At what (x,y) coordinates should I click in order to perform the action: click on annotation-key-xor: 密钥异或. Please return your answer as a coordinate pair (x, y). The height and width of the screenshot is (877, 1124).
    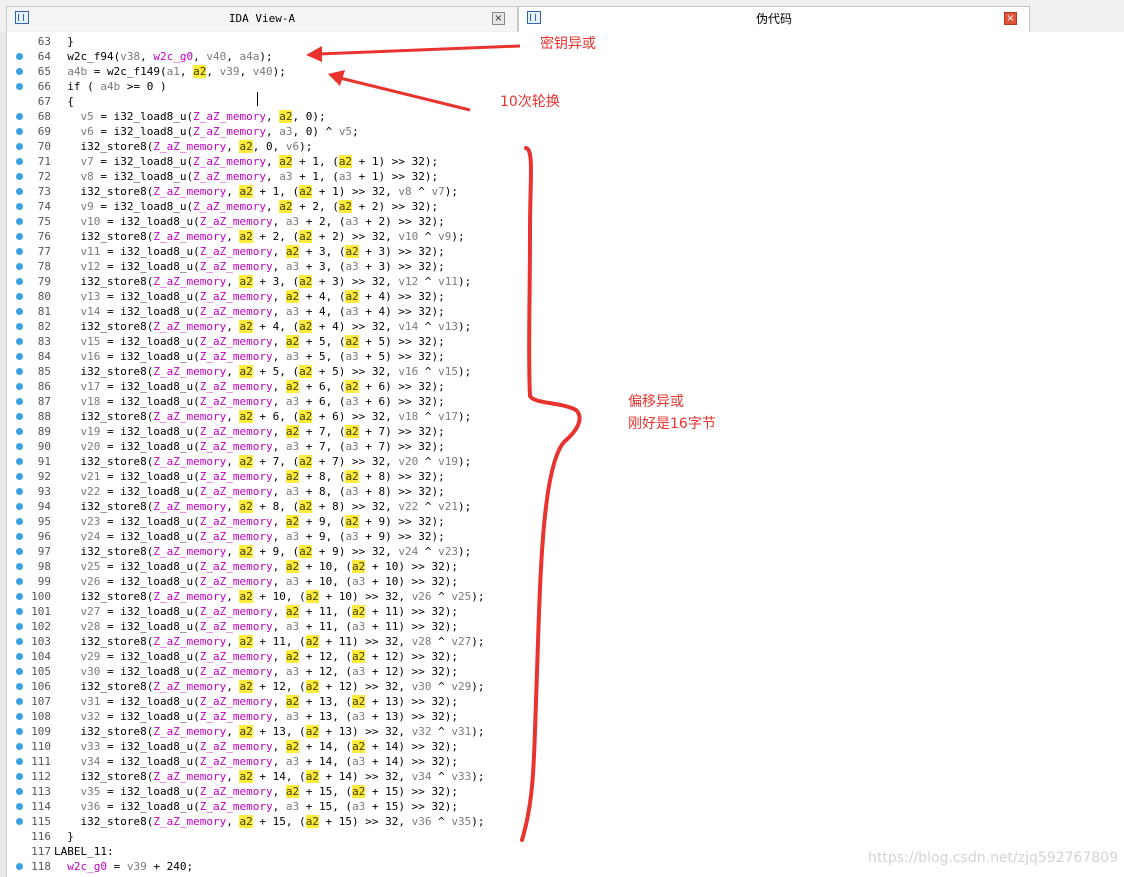
    Looking at the image, I should click on (568, 44).